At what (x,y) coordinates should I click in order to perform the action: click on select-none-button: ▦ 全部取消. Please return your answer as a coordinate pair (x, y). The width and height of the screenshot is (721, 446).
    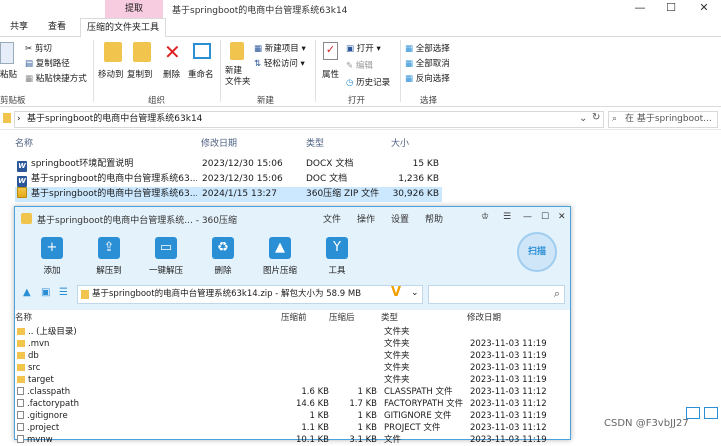
    Looking at the image, I should click on (427, 63).